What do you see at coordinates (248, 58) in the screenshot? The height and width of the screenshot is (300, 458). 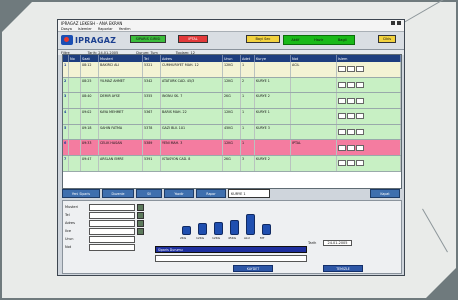 I see `column-header: Adet` at bounding box center [248, 58].